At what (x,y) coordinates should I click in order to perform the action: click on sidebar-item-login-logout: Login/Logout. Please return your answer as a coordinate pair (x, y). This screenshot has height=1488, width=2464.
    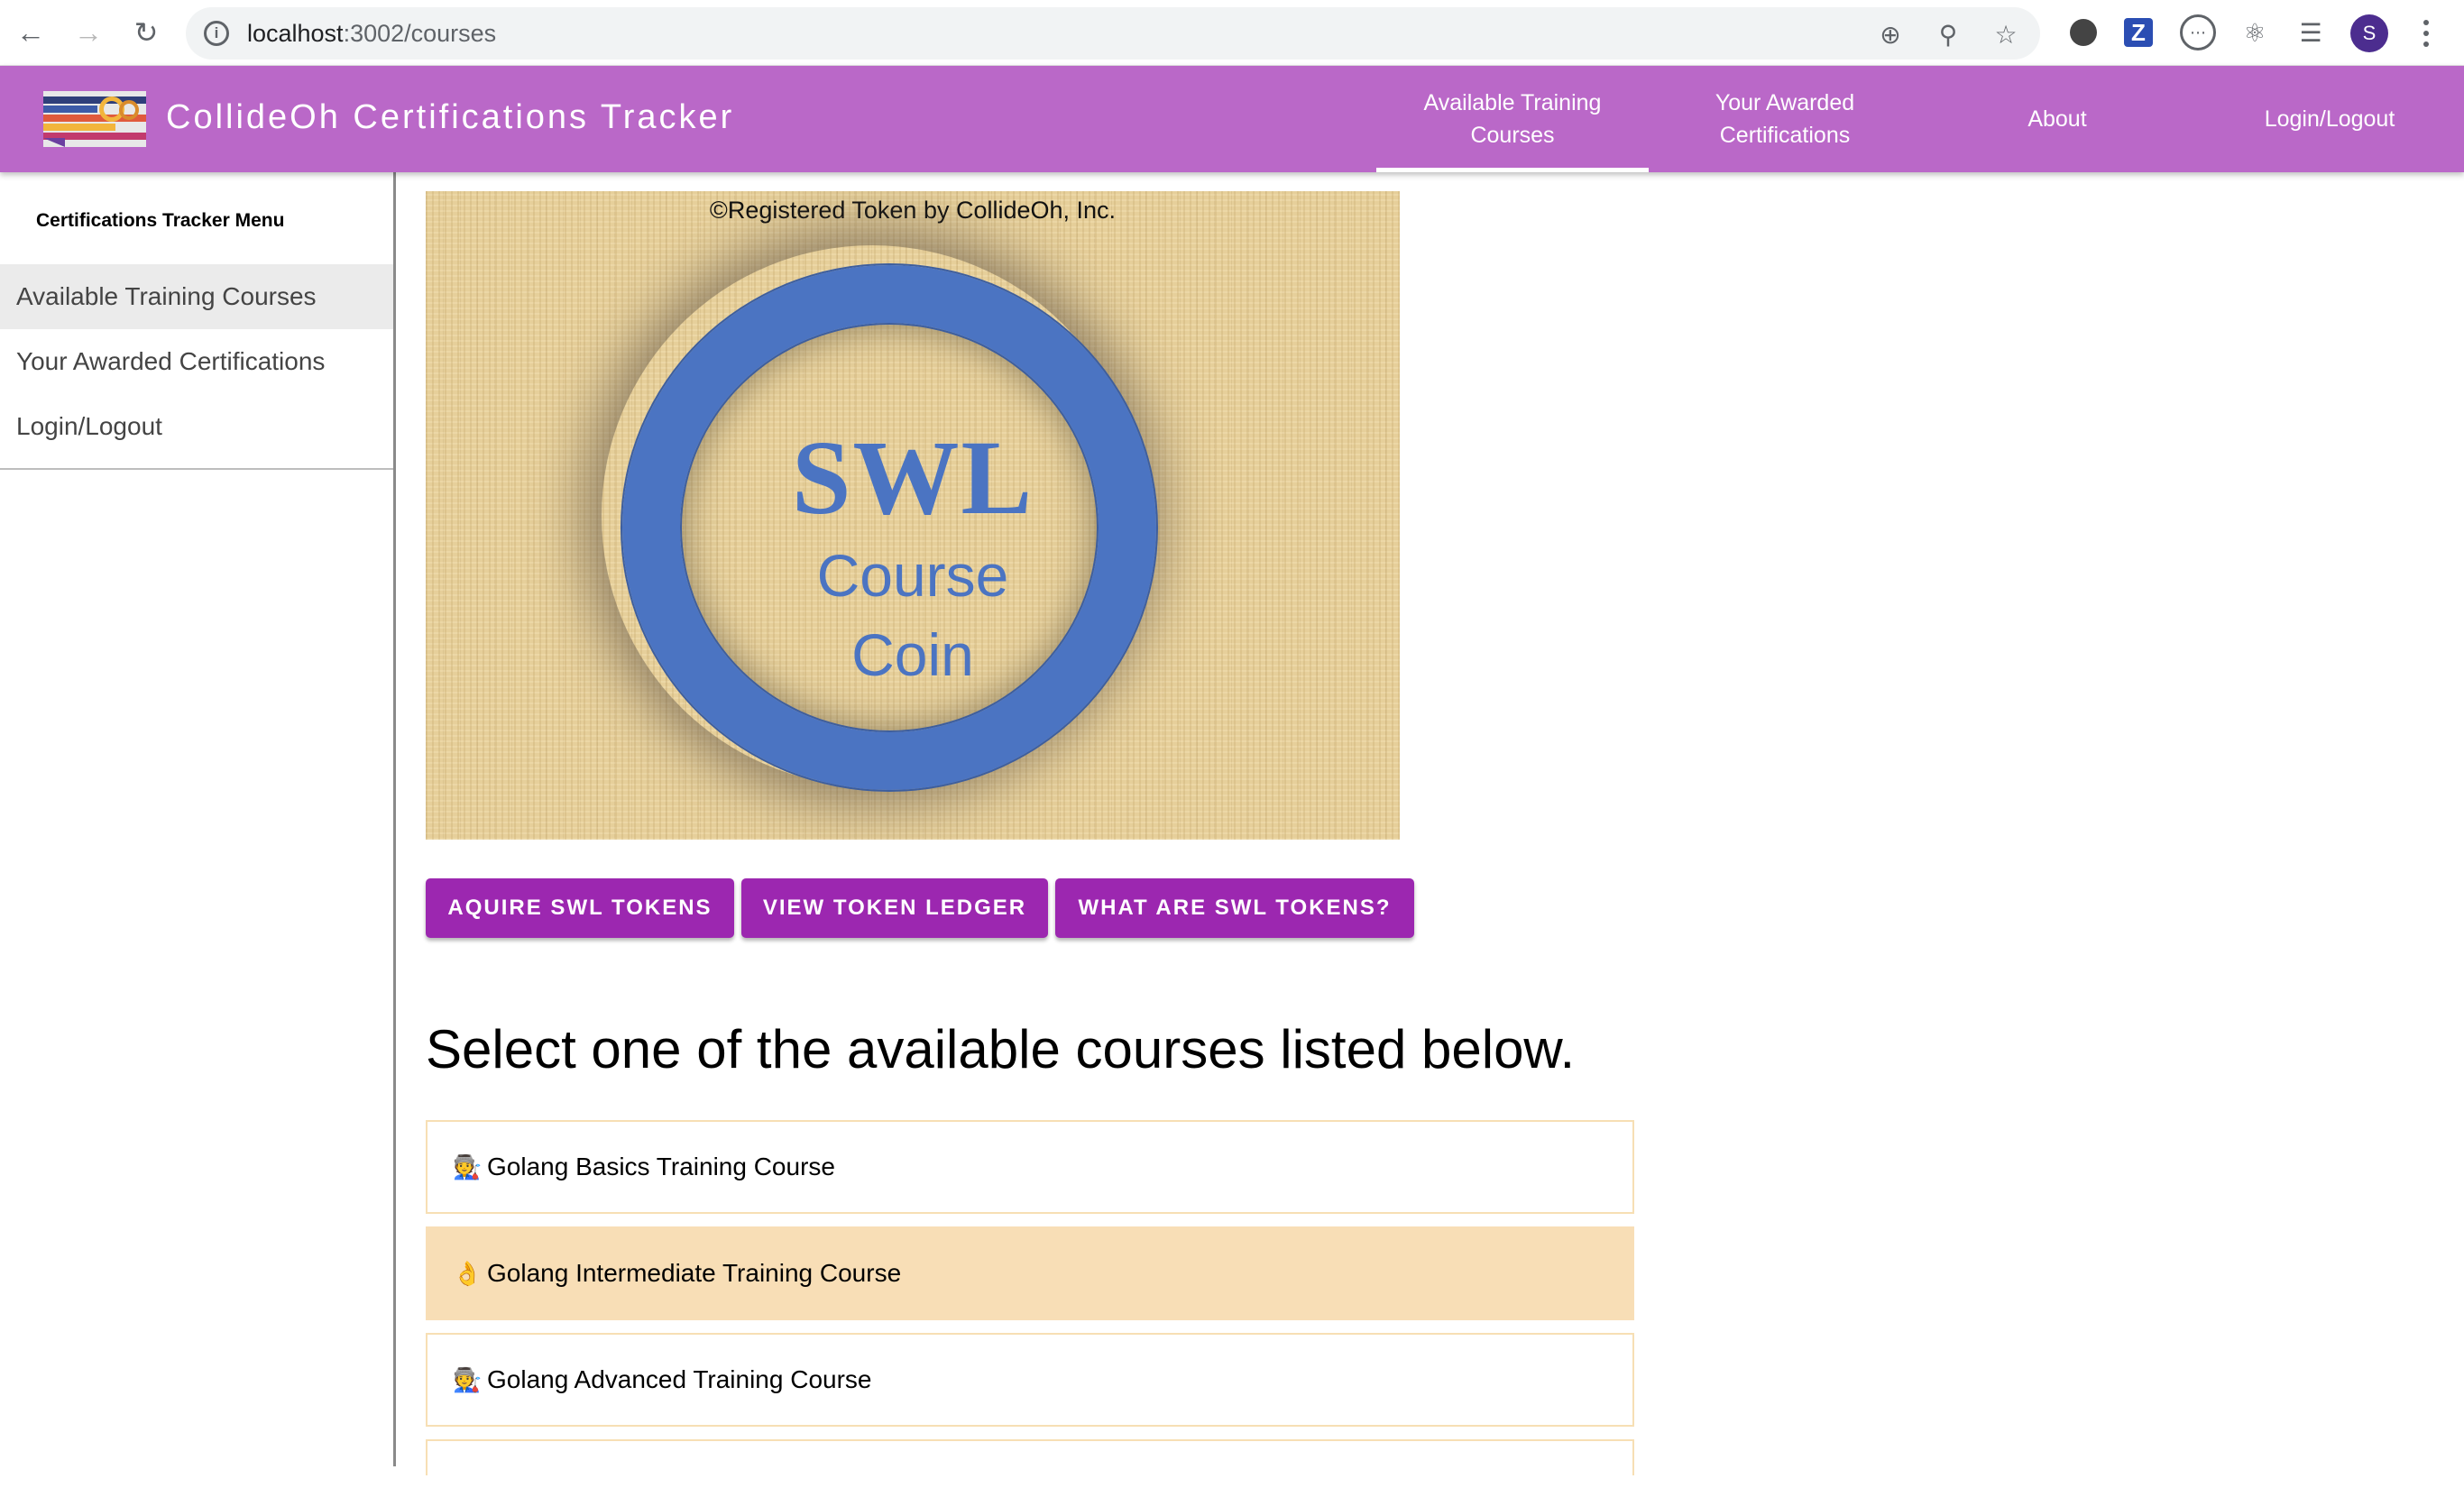
    Looking at the image, I should click on (197, 426).